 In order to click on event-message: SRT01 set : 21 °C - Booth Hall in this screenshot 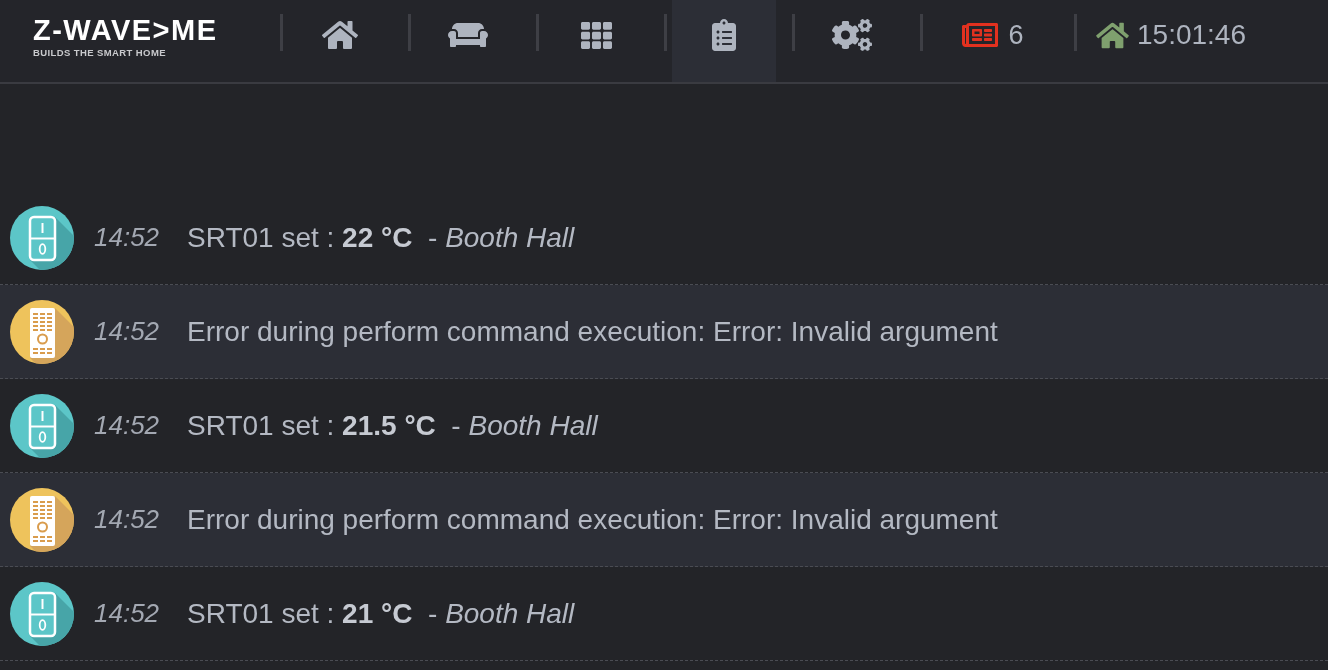, I will do `click(381, 613)`.